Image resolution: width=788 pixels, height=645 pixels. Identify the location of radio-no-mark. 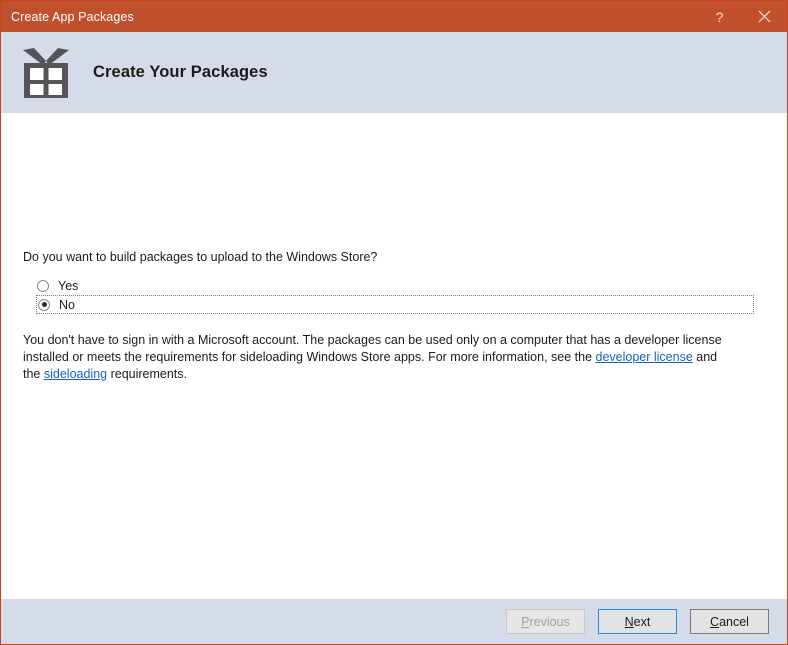
(44, 304).